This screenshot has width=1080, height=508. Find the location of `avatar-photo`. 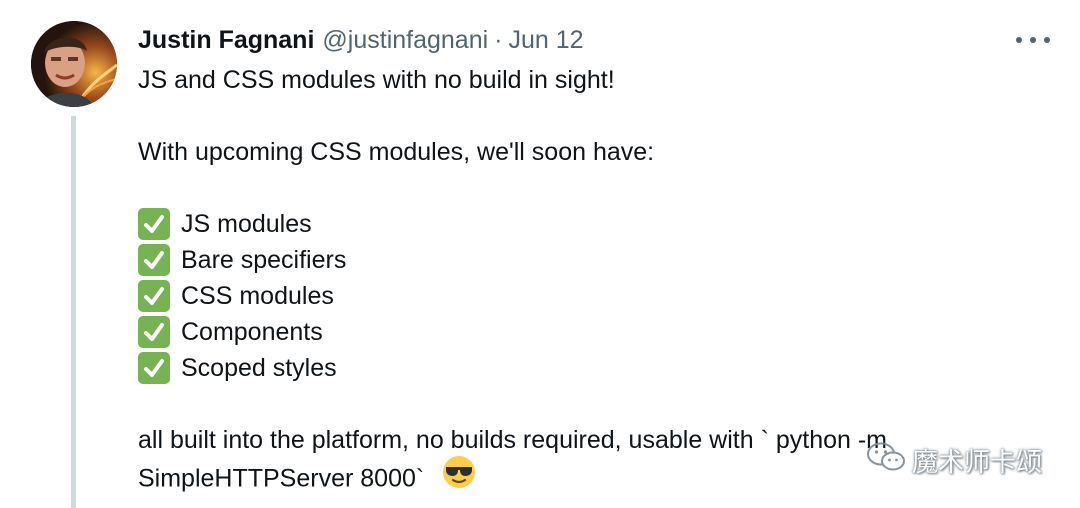

avatar-photo is located at coordinates (74, 64).